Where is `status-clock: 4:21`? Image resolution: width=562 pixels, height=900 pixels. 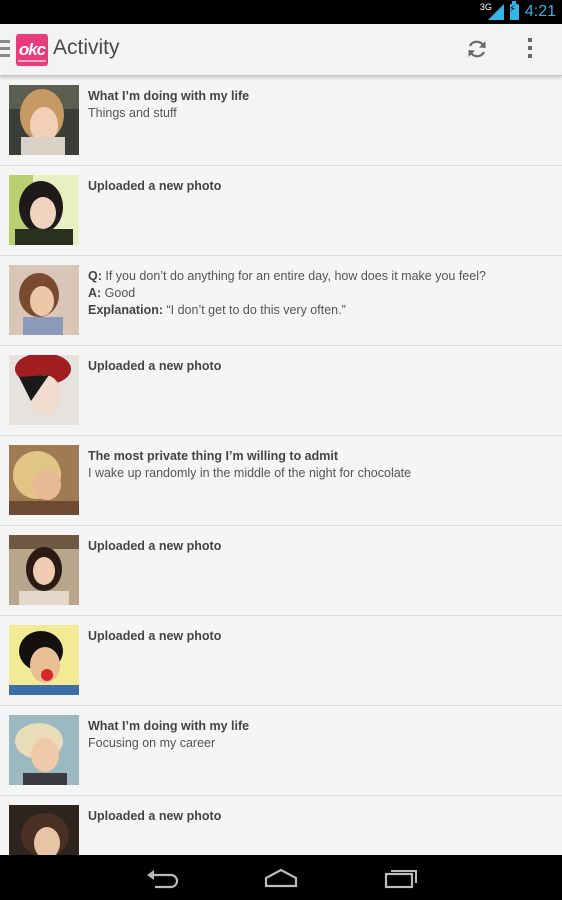
status-clock: 4:21 is located at coordinates (540, 11).